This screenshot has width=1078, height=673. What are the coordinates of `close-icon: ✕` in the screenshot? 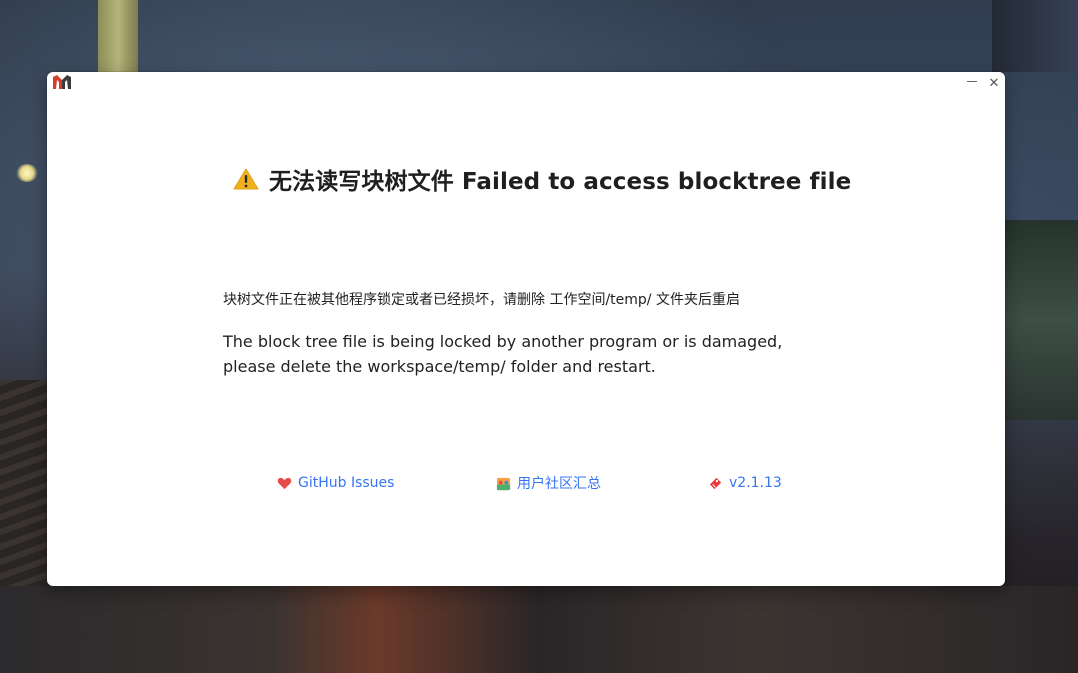 It's located at (994, 83).